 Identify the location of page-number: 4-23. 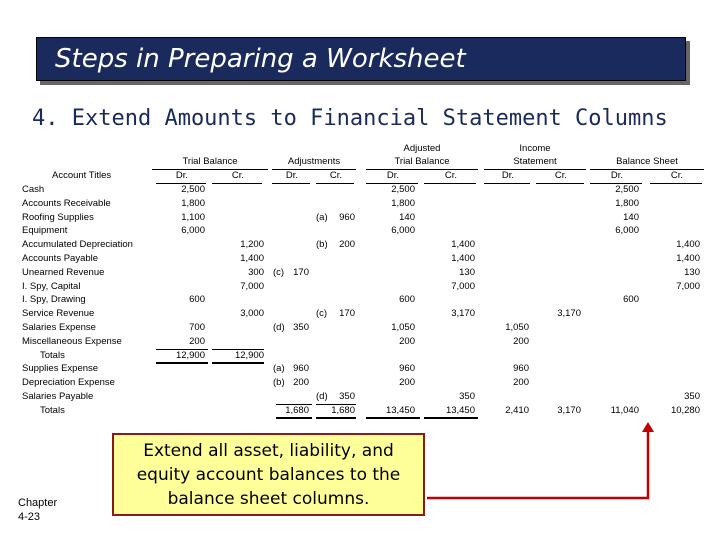
(29, 517).